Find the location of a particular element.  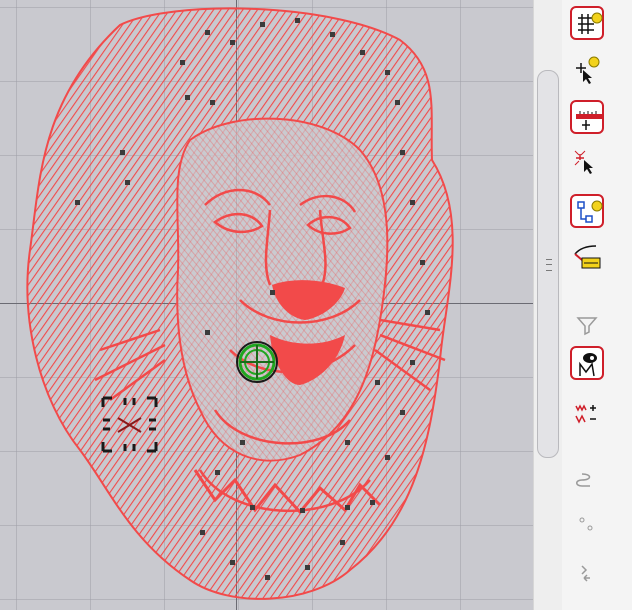

scroll-grip-icon is located at coordinates (549, 265).